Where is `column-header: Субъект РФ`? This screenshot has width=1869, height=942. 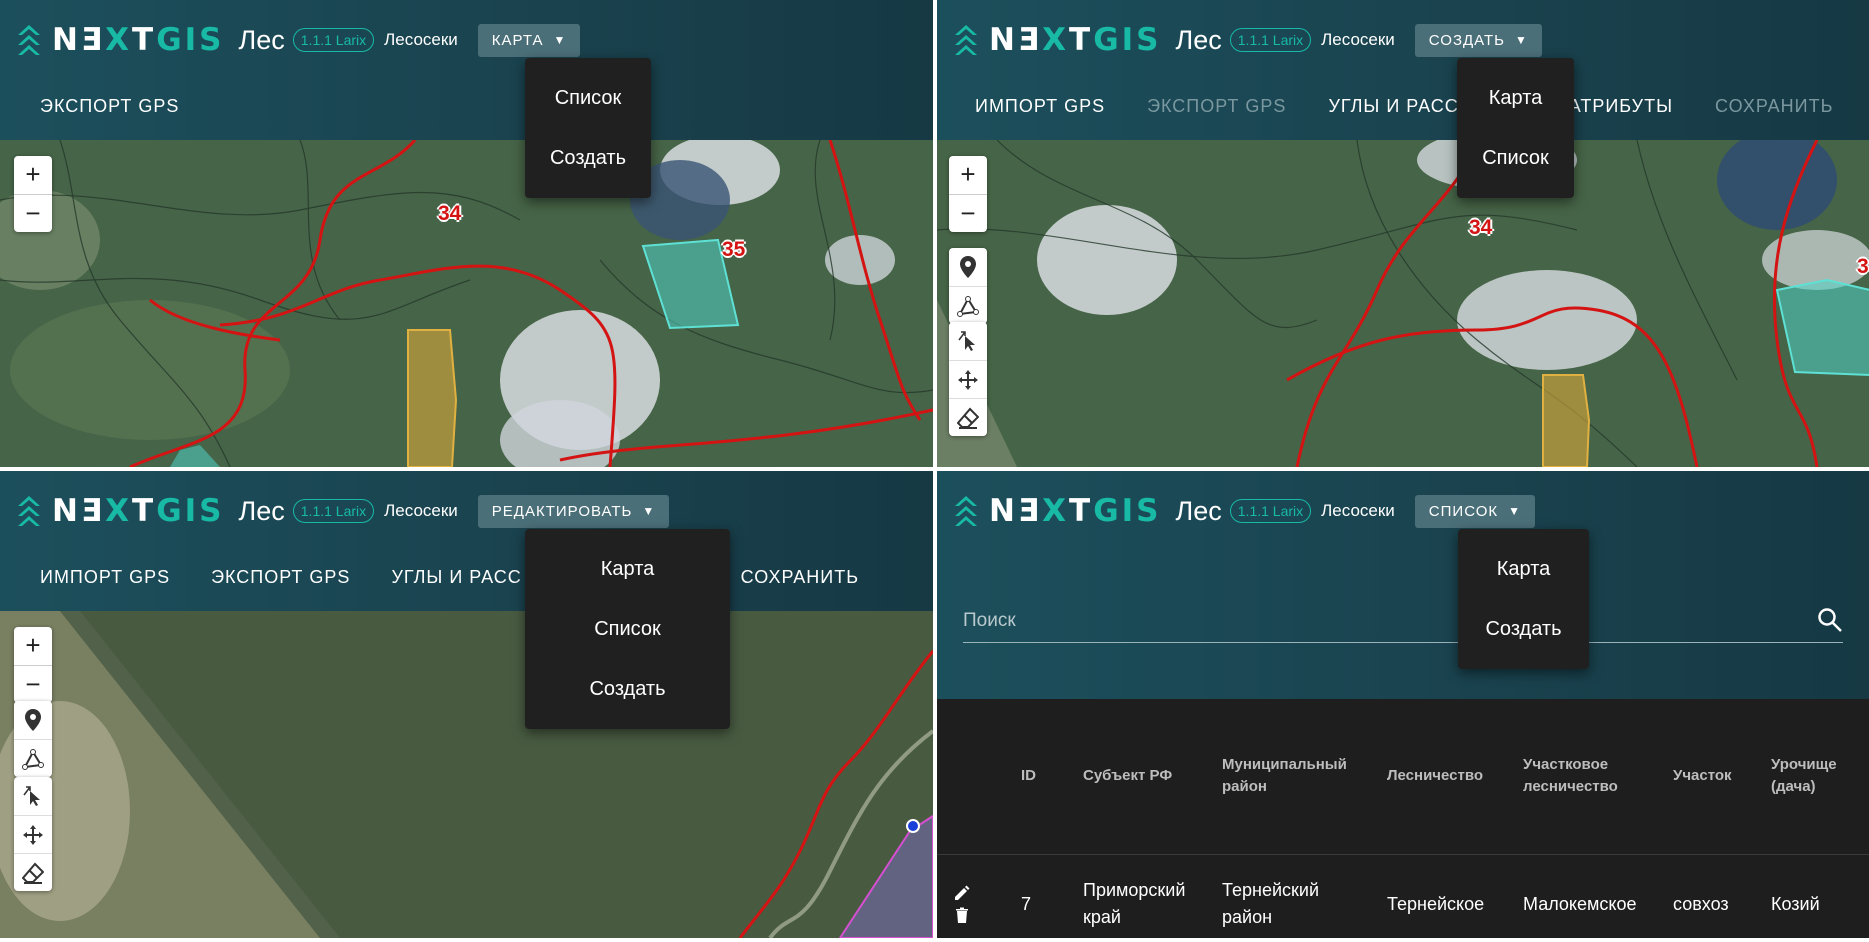 column-header: Субъект РФ is located at coordinates (1138, 777).